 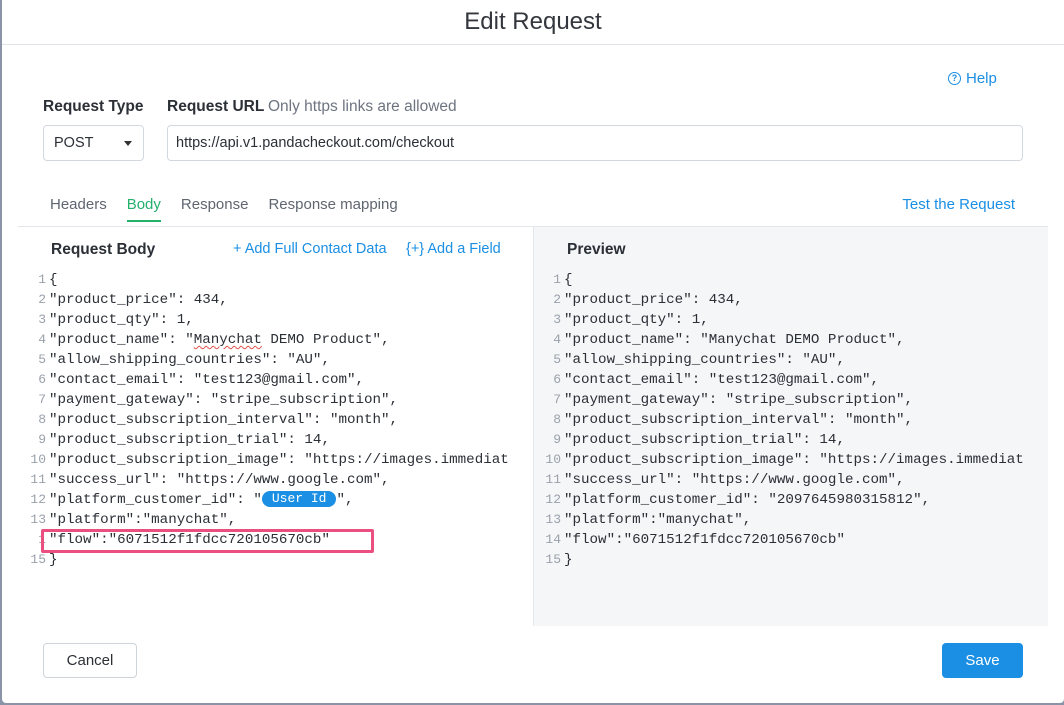 What do you see at coordinates (74, 143) in the screenshot?
I see `request-type-value: POST` at bounding box center [74, 143].